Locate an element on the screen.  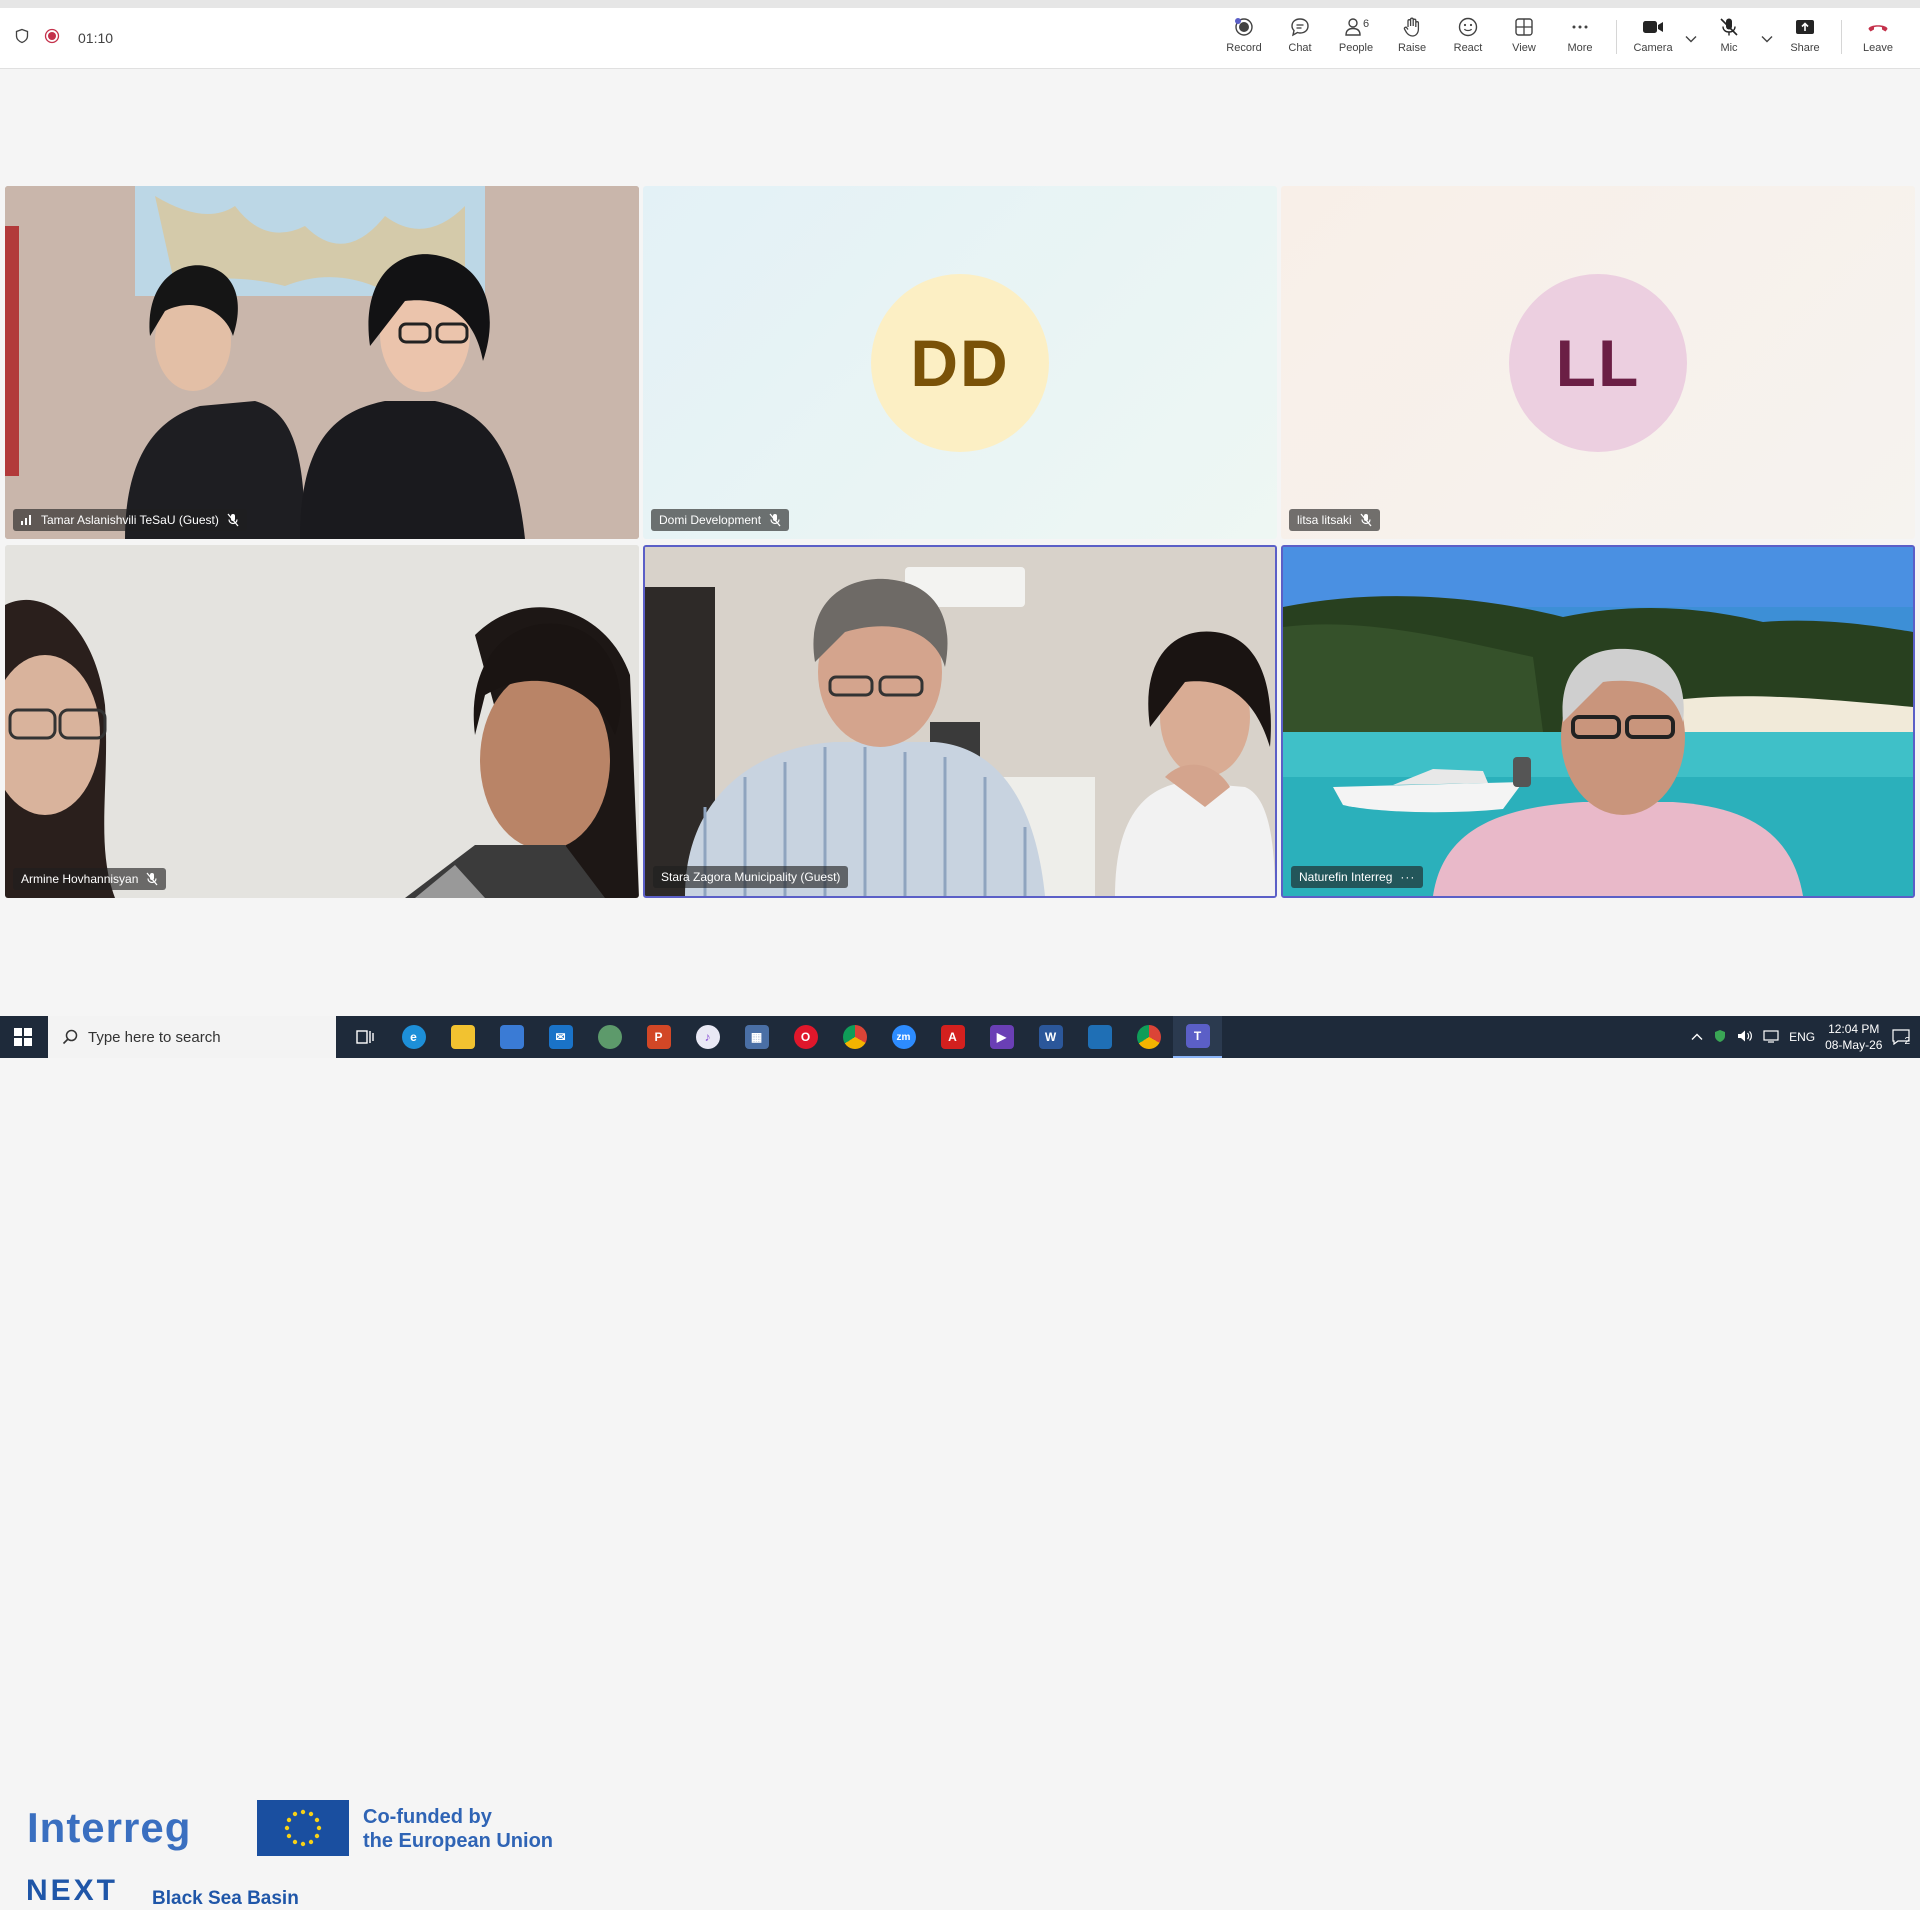
taskbar-app-chrome-profile is located at coordinates (1148, 1037).